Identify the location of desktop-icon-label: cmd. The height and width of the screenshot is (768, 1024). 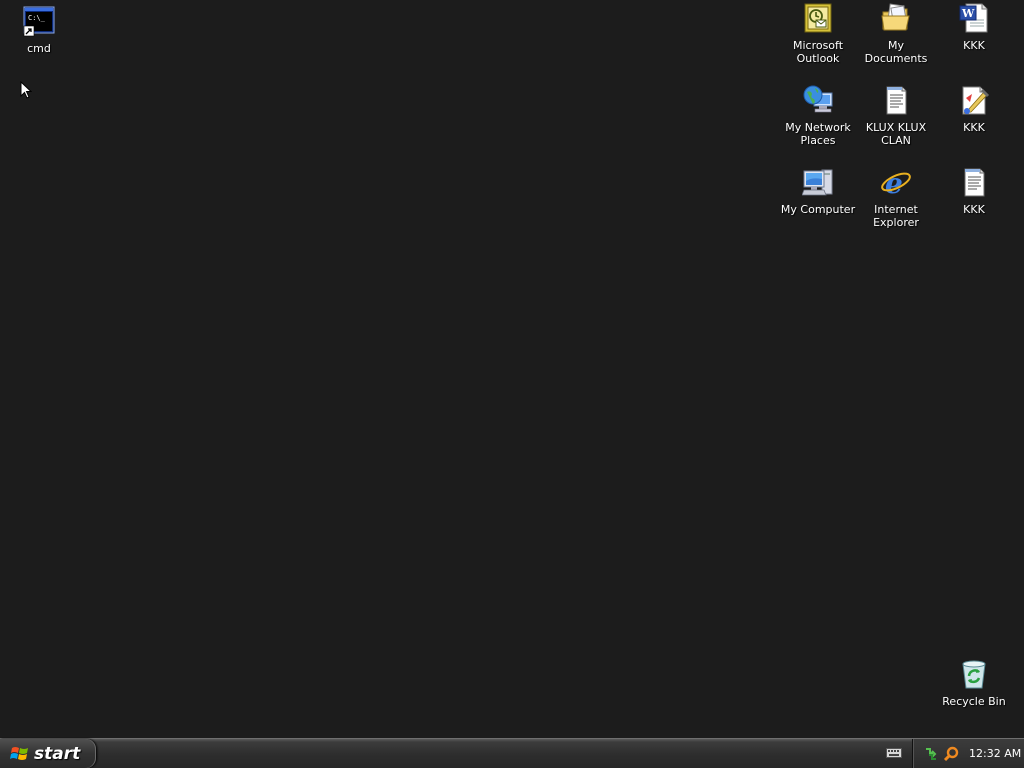
(39, 48).